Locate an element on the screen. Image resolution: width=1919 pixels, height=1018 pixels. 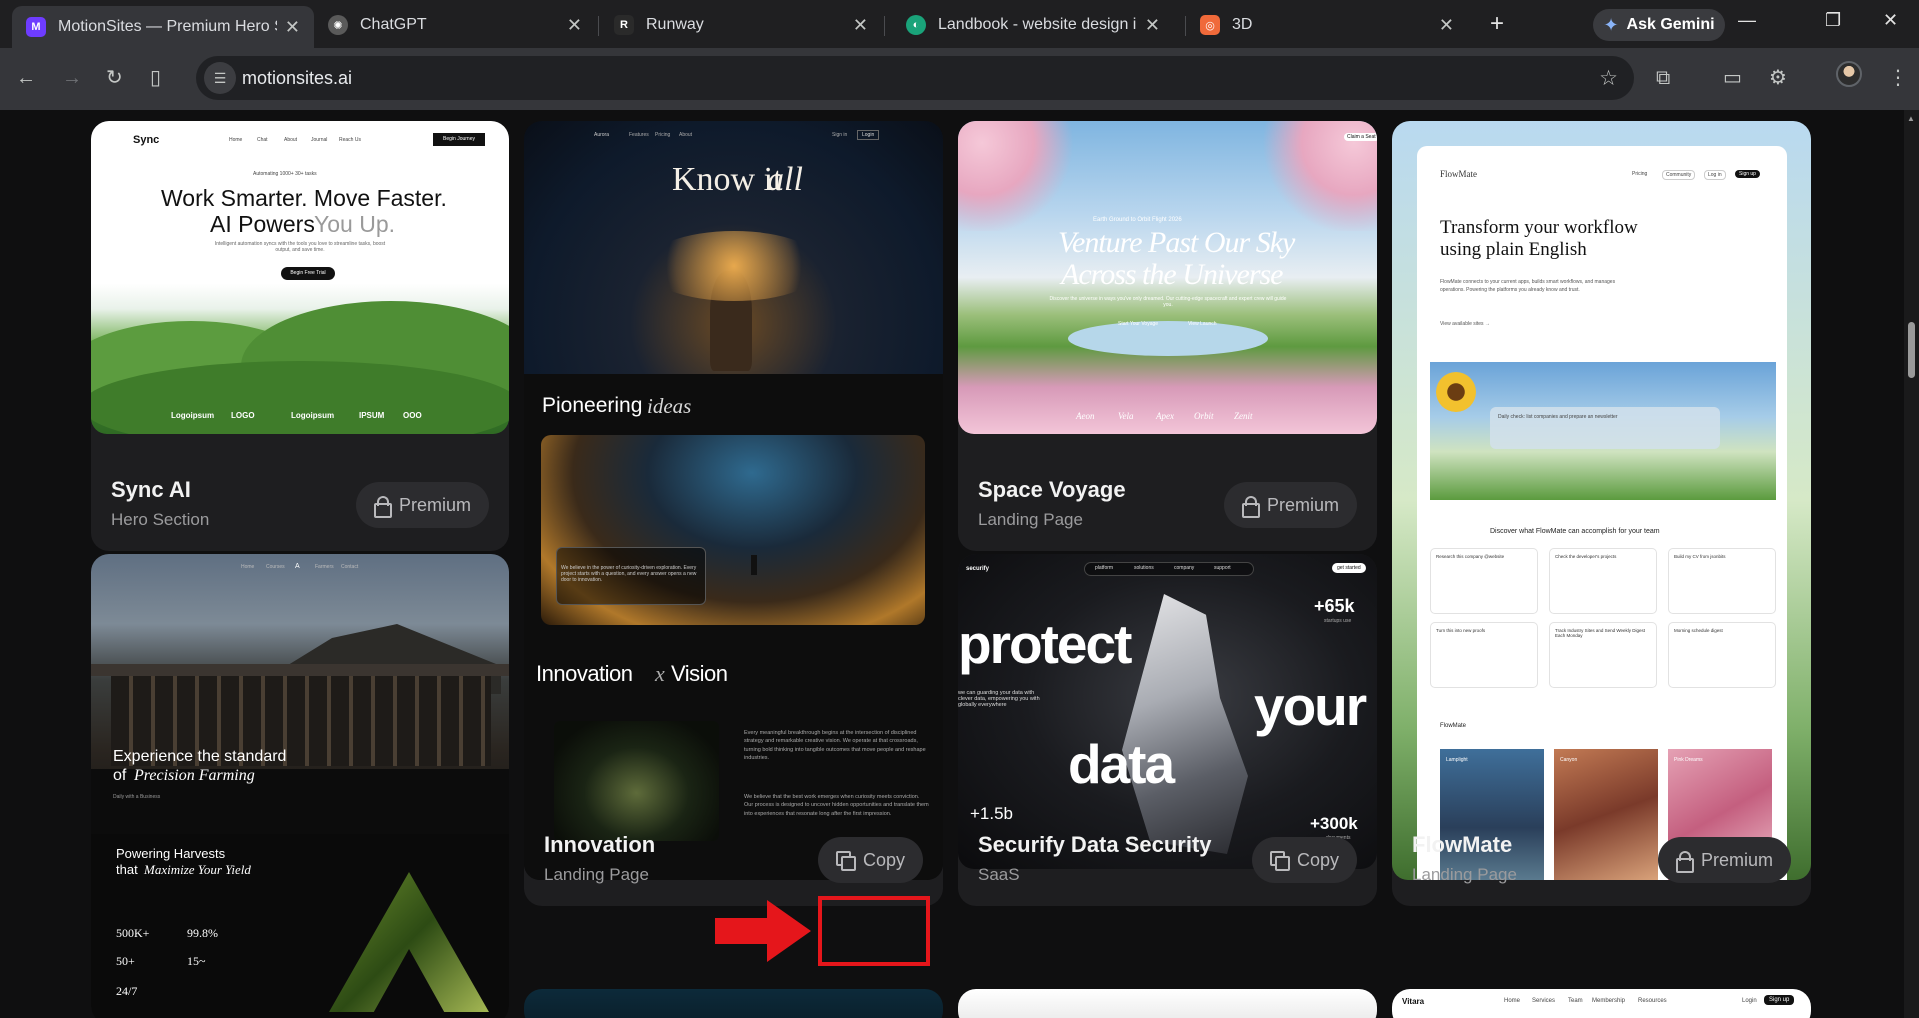
tab-motionsites: M MotionSites — Premium Hero S ✕ is located at coordinates (163, 27).